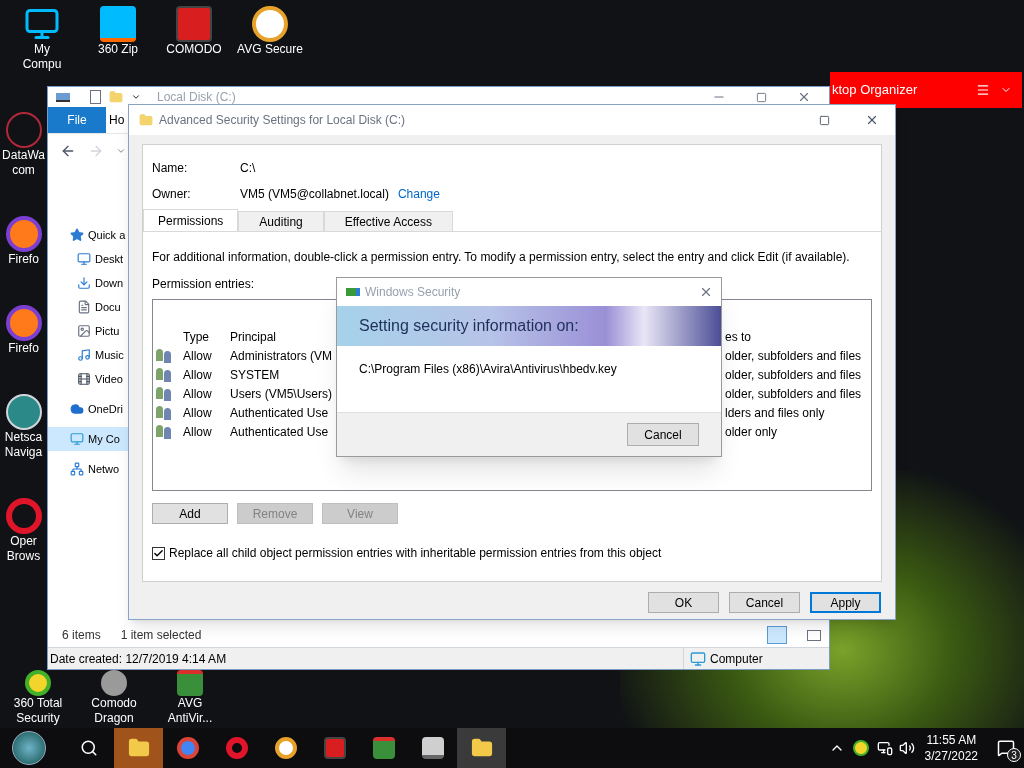 This screenshot has width=1024, height=768. Describe the element at coordinates (203, 284) in the screenshot. I see `entries-label: Permission entries:` at that location.